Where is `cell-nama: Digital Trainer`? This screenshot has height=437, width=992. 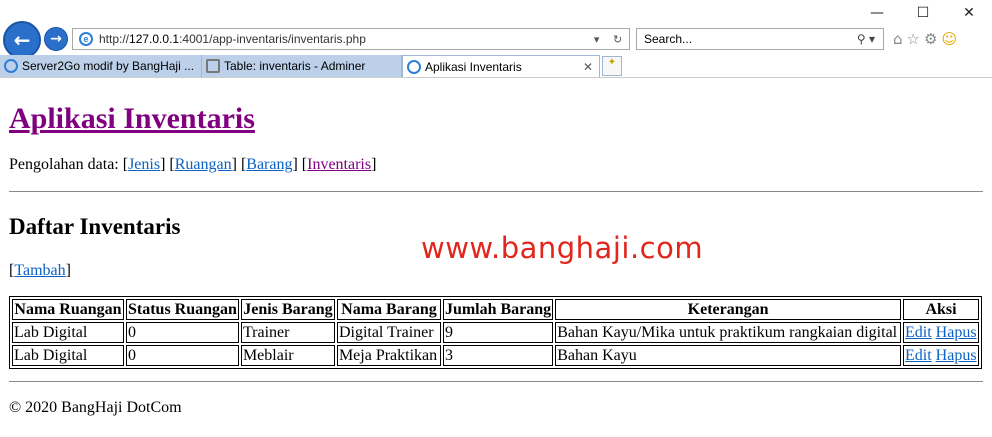
cell-nama: Digital Trainer is located at coordinates (388, 332).